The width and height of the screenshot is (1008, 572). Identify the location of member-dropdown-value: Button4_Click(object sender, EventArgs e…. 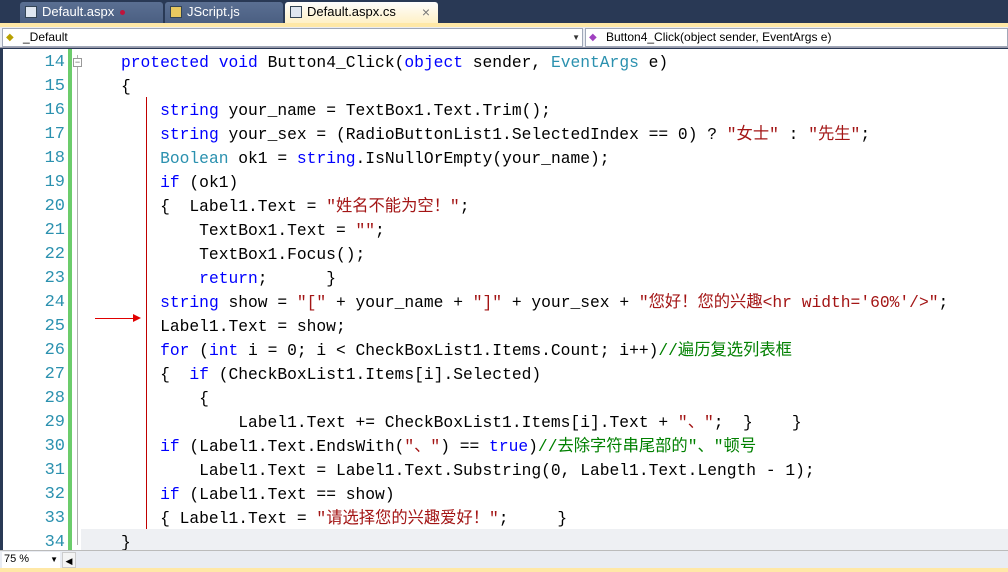
(719, 37).